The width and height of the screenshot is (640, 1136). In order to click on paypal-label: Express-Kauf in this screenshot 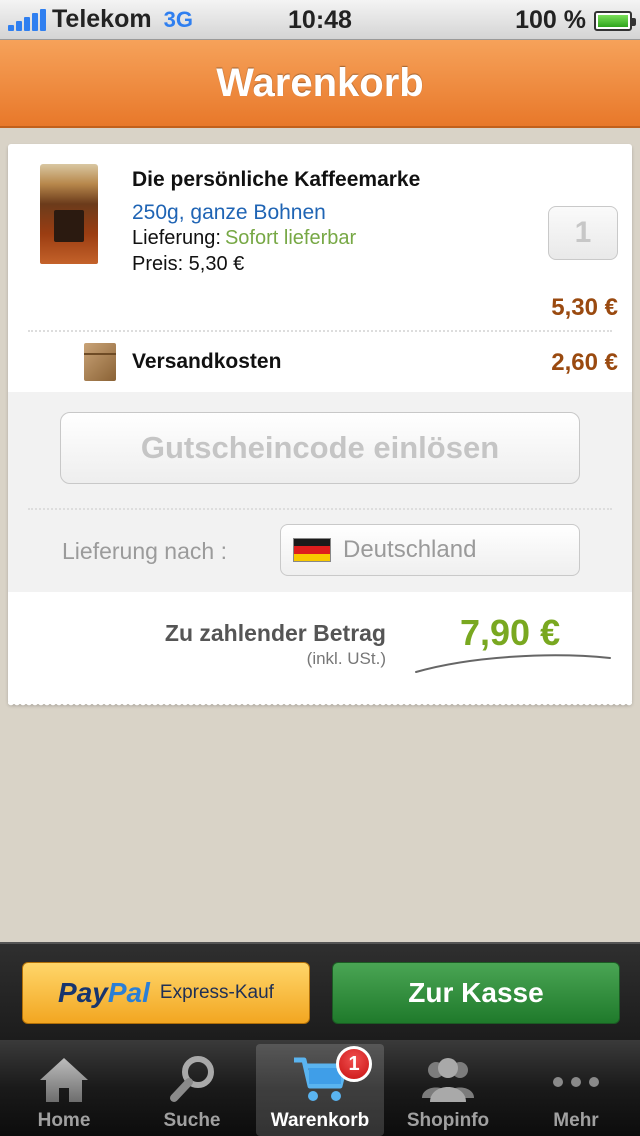, I will do `click(216, 992)`.